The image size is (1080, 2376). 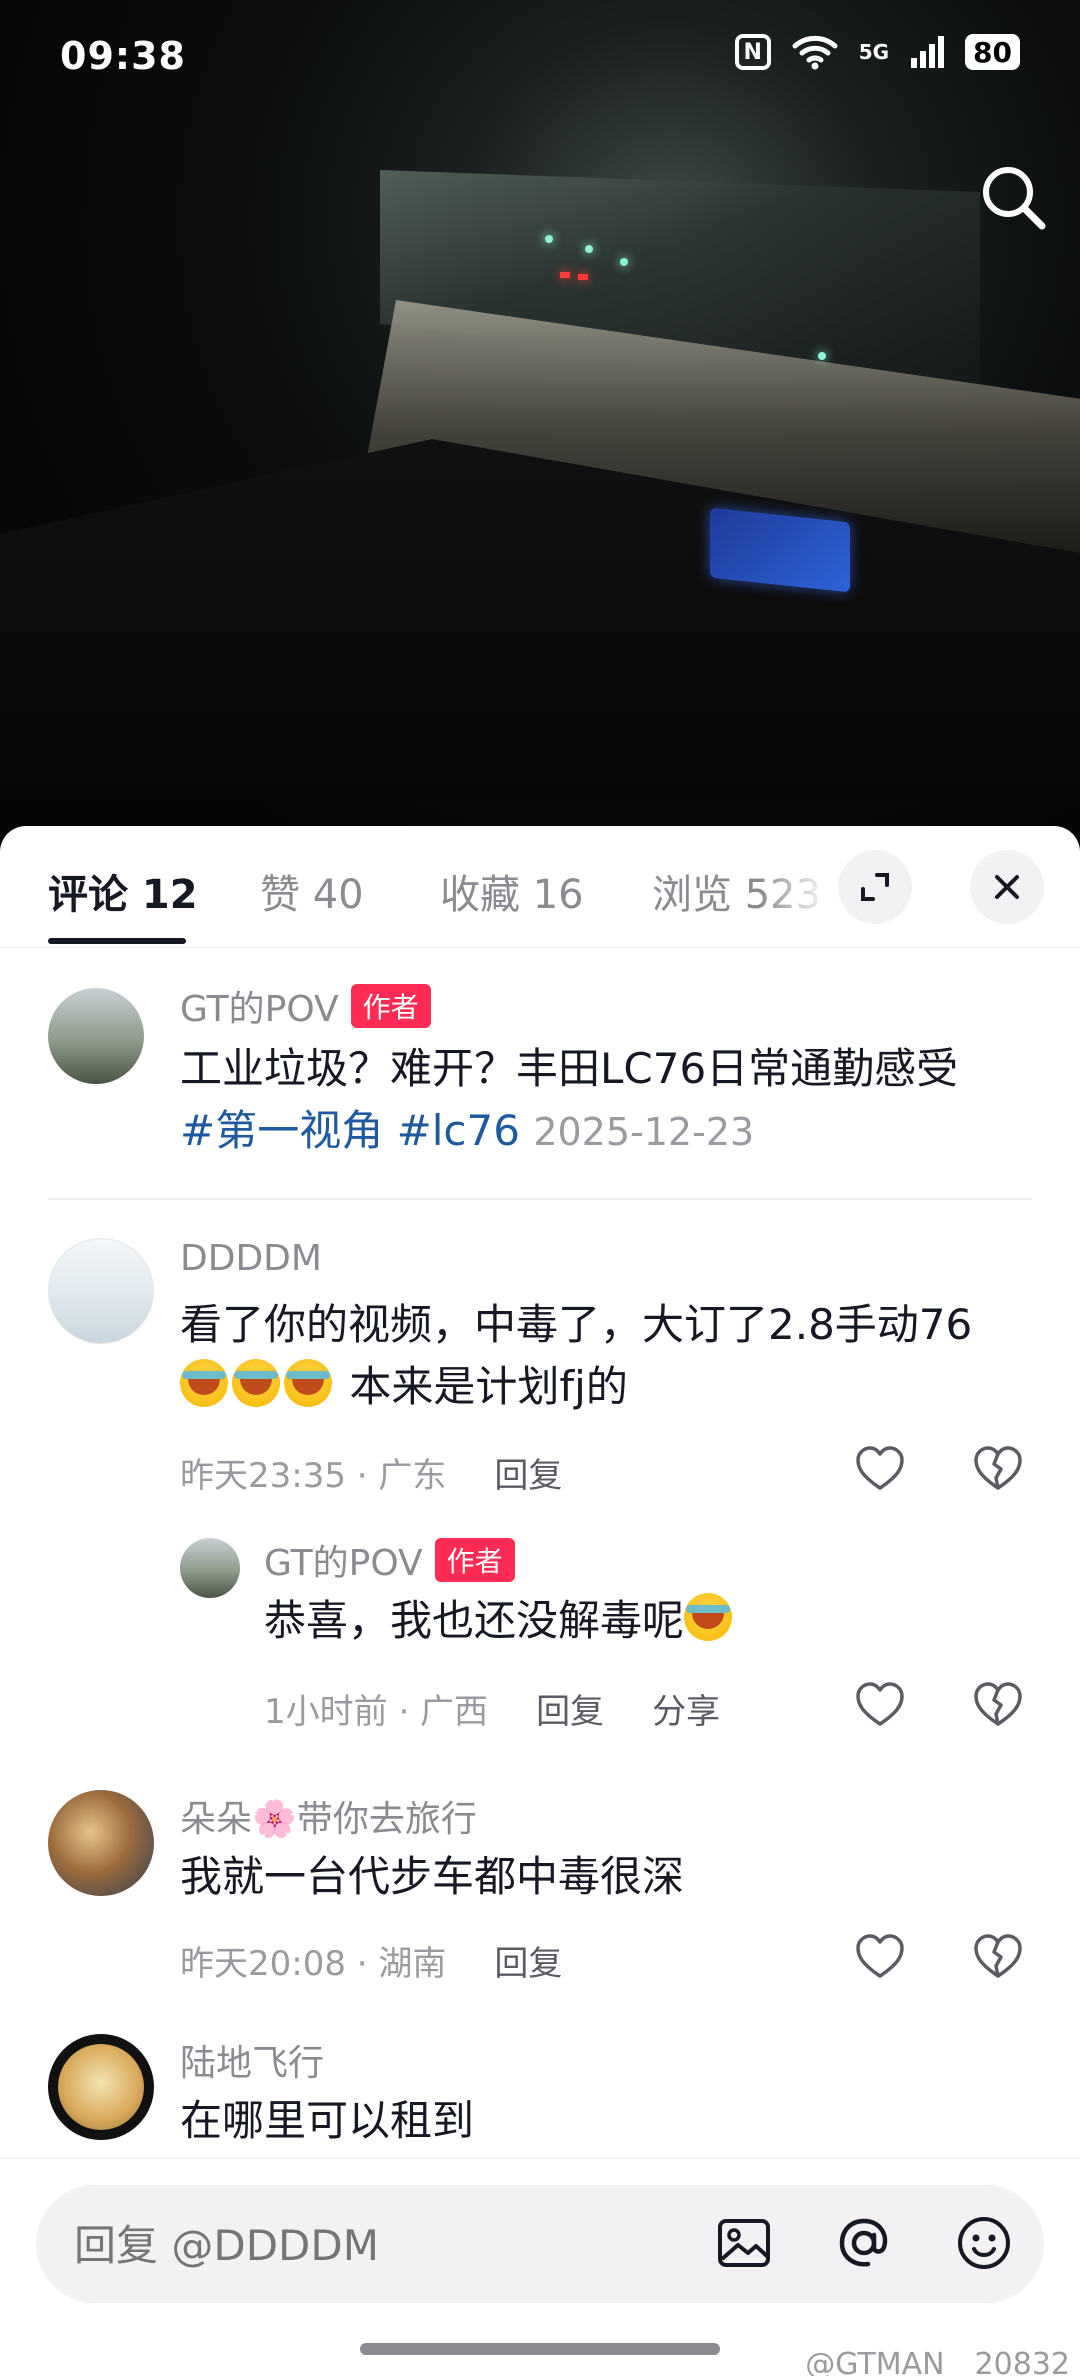 What do you see at coordinates (474, 1620) in the screenshot?
I see `reply-text: 恭喜，我也还没解毒呢` at bounding box center [474, 1620].